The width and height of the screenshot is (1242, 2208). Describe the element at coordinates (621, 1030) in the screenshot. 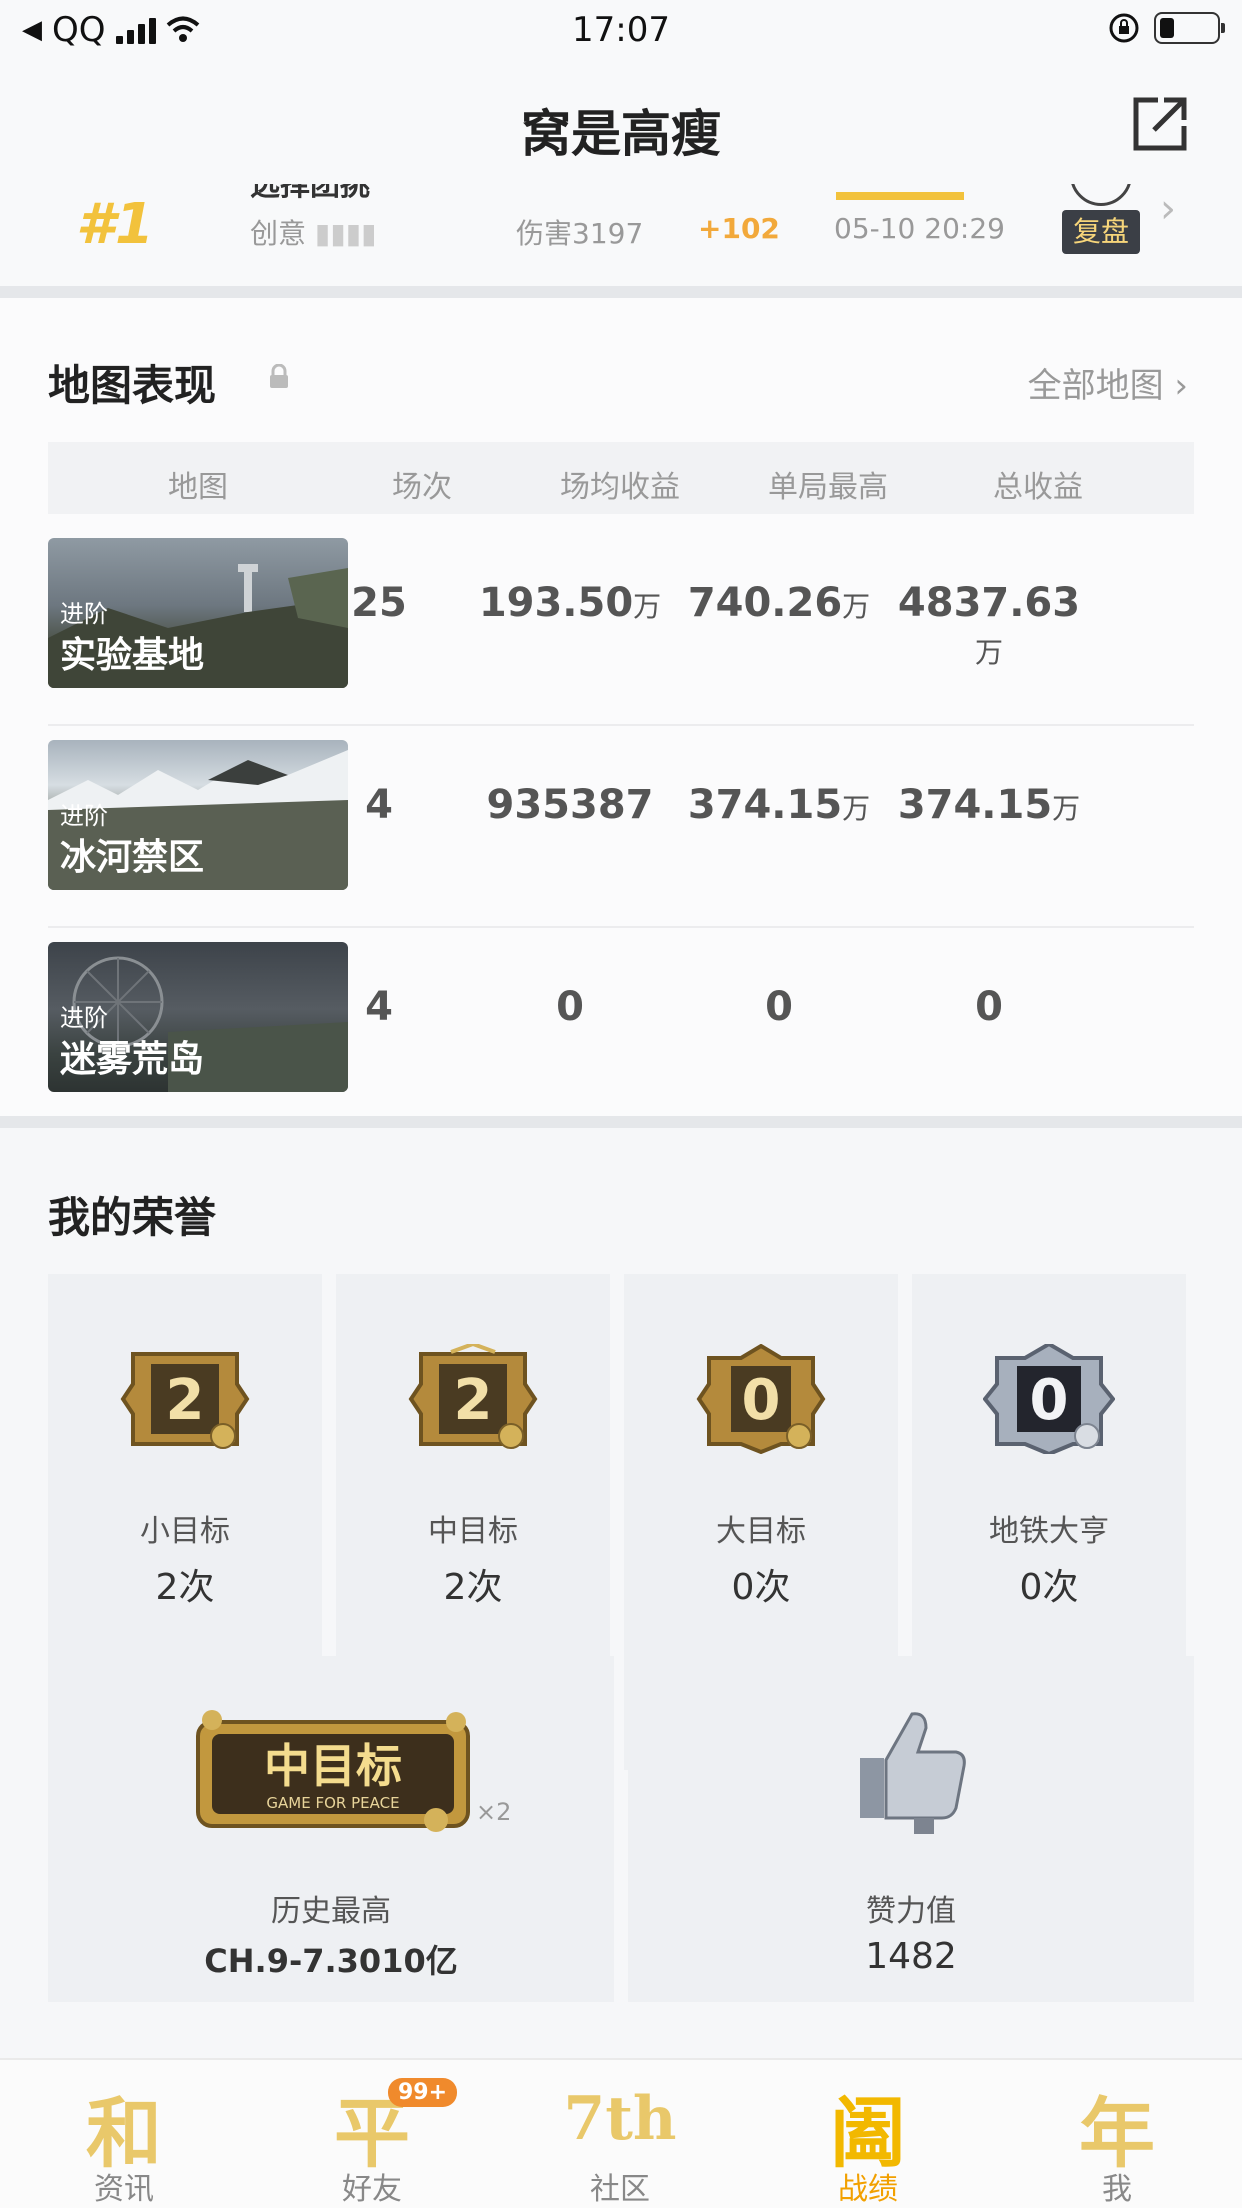

I see `table-row: 进阶 迷雾荒岛 4 0 0 0` at that location.